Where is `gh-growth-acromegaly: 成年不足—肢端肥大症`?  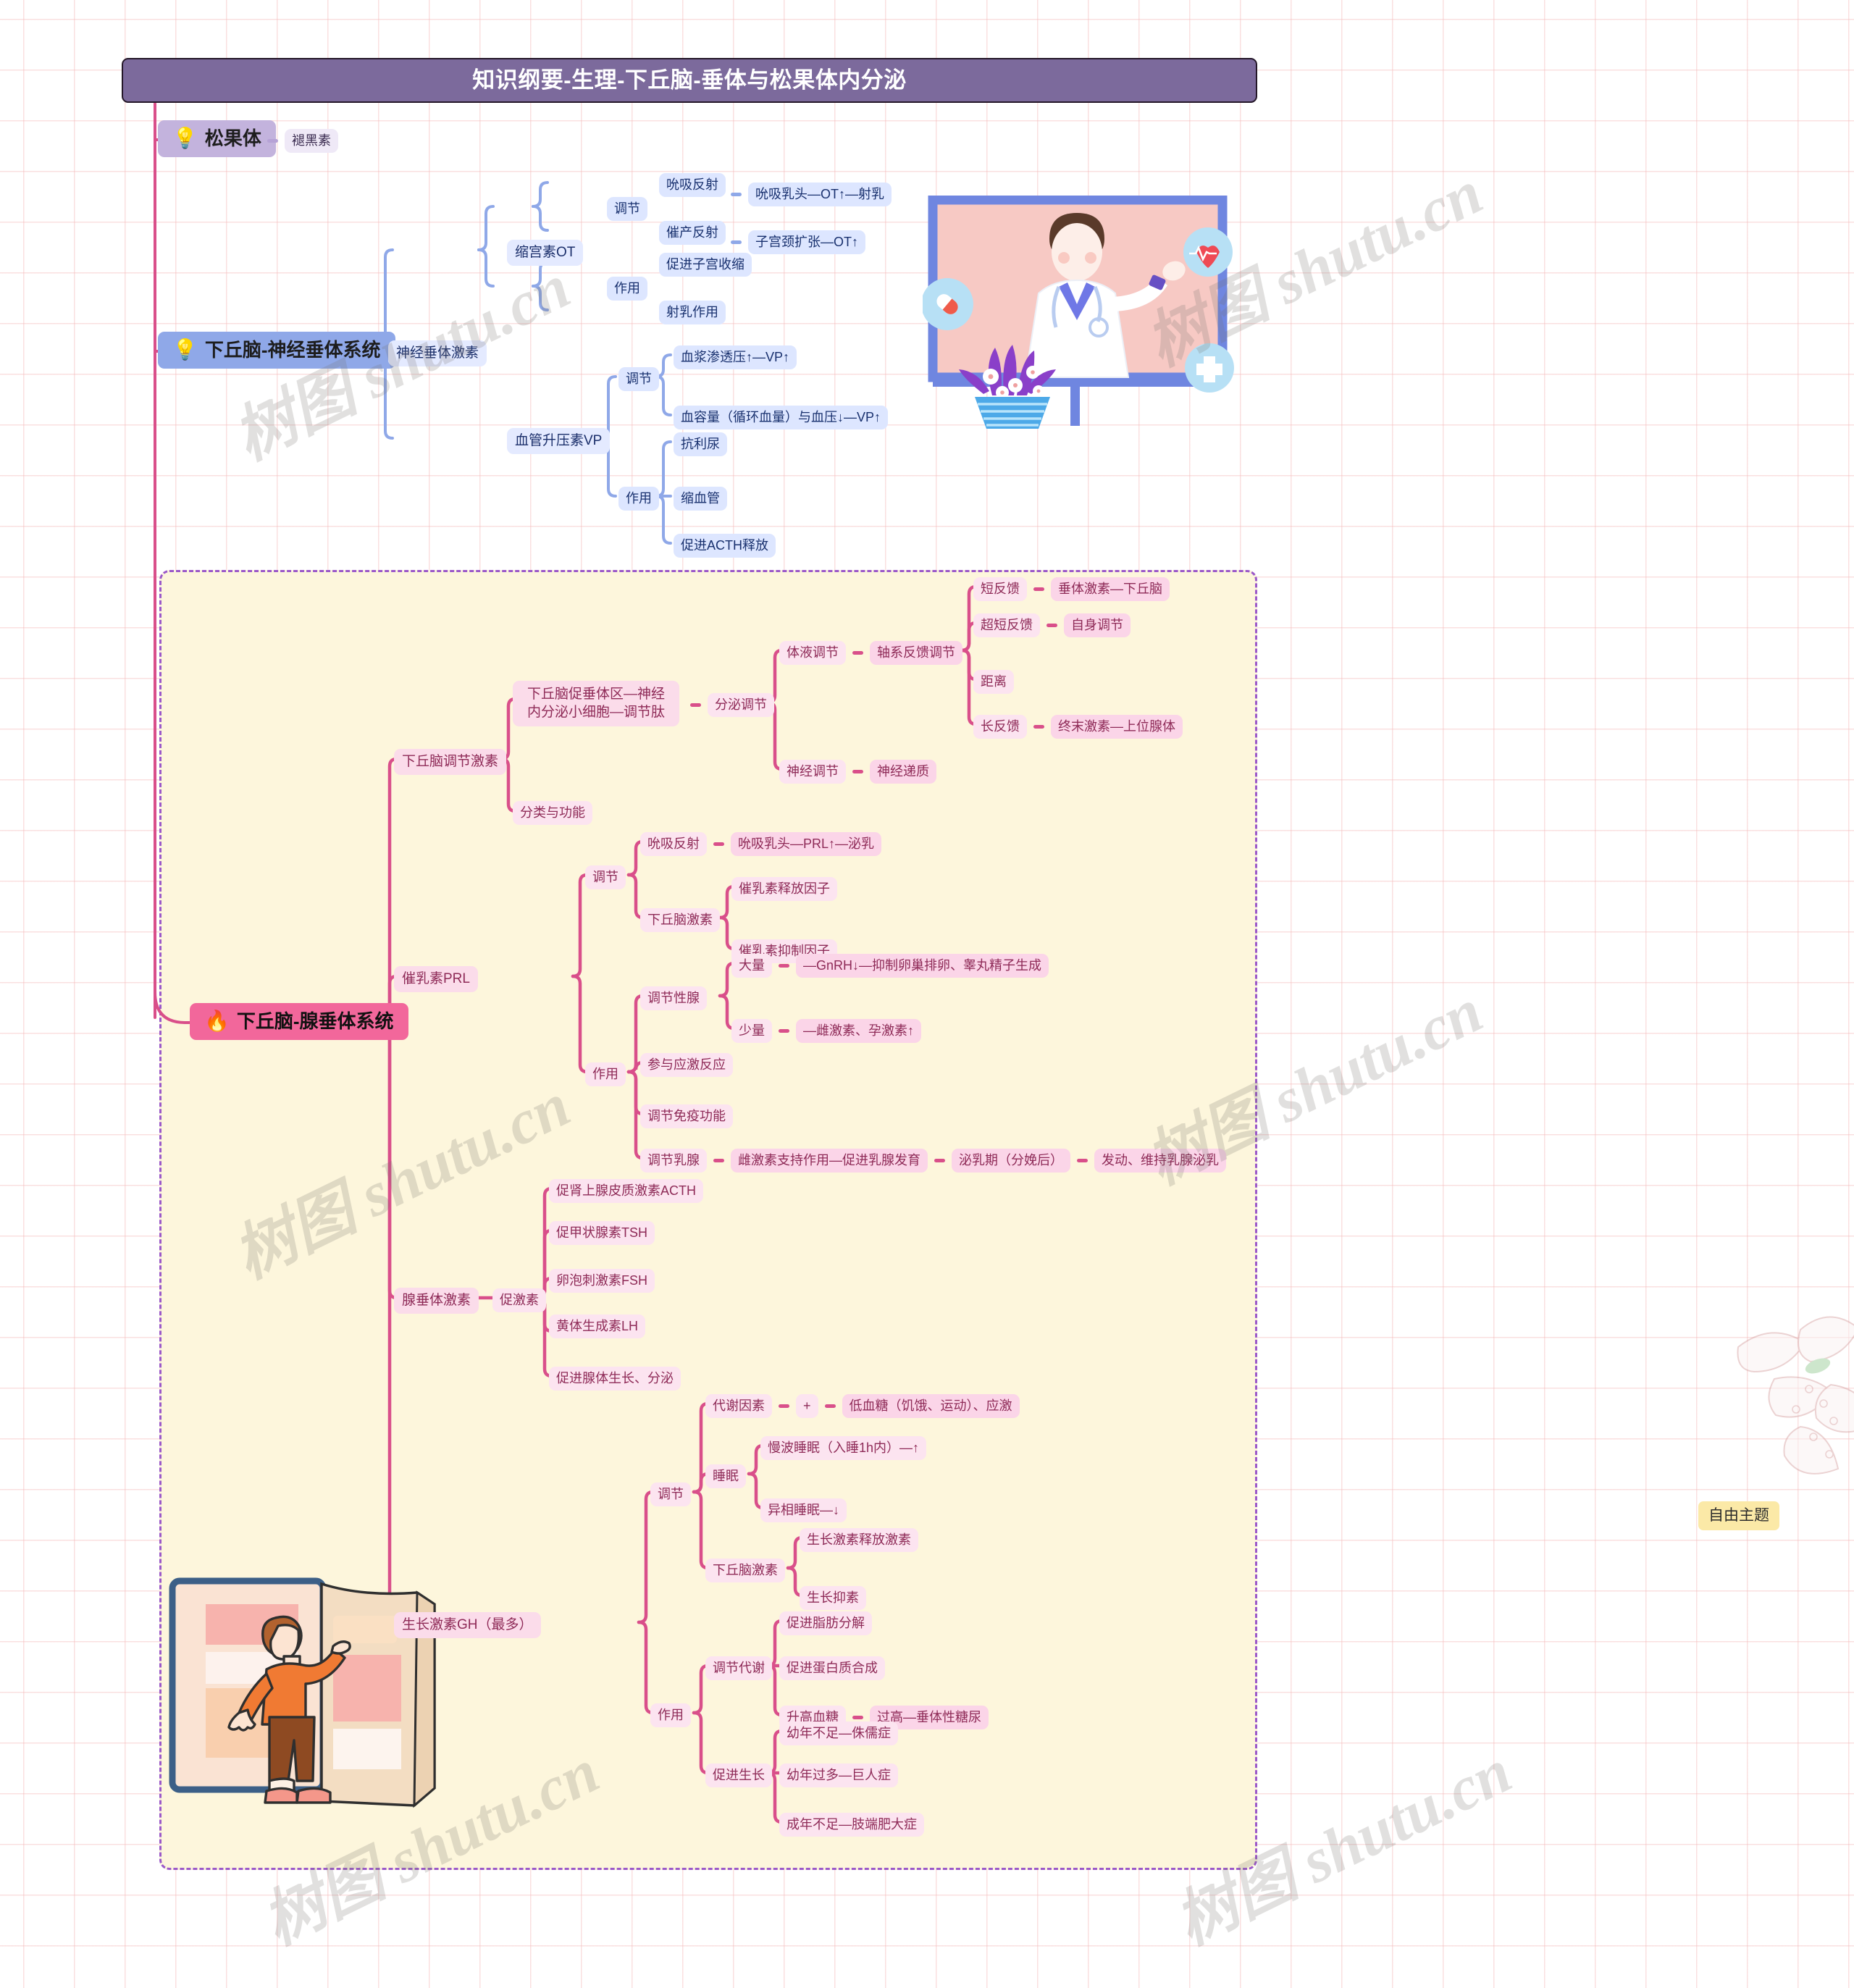
gh-growth-acromegaly: 成年不足—肢端肥大症 is located at coordinates (852, 1825).